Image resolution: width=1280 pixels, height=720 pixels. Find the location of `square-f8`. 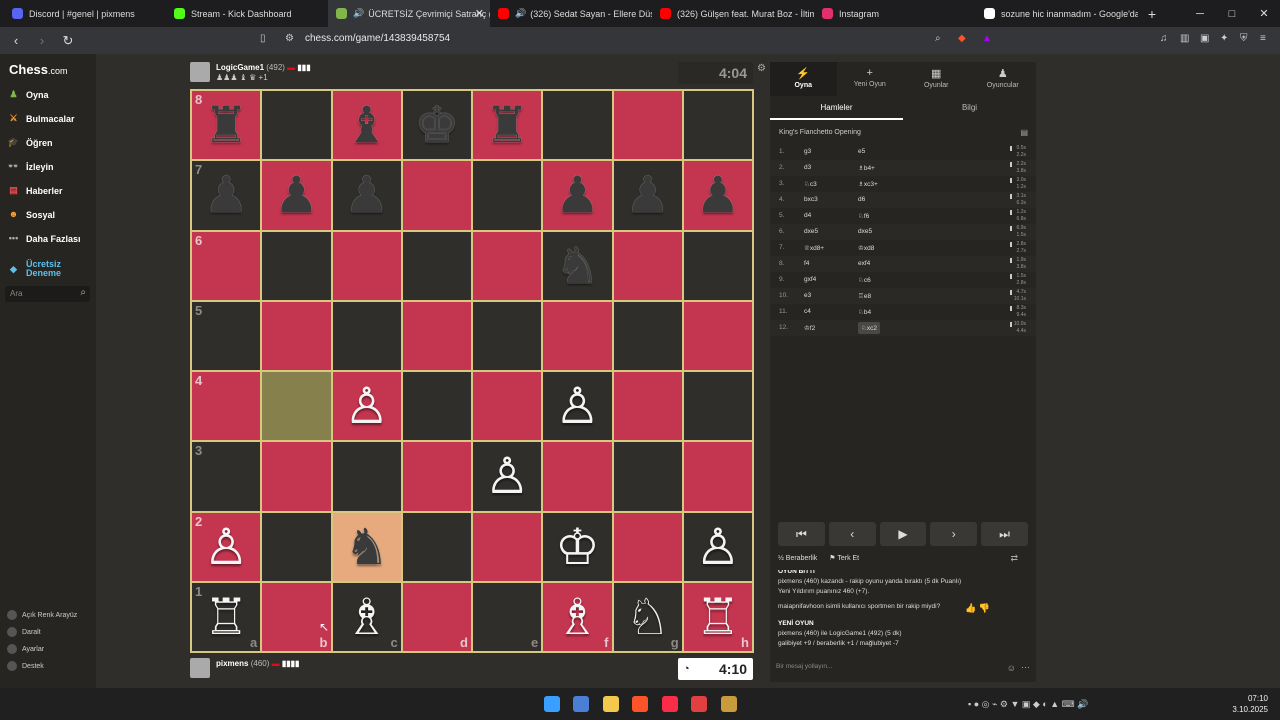

square-f8 is located at coordinates (577, 125).